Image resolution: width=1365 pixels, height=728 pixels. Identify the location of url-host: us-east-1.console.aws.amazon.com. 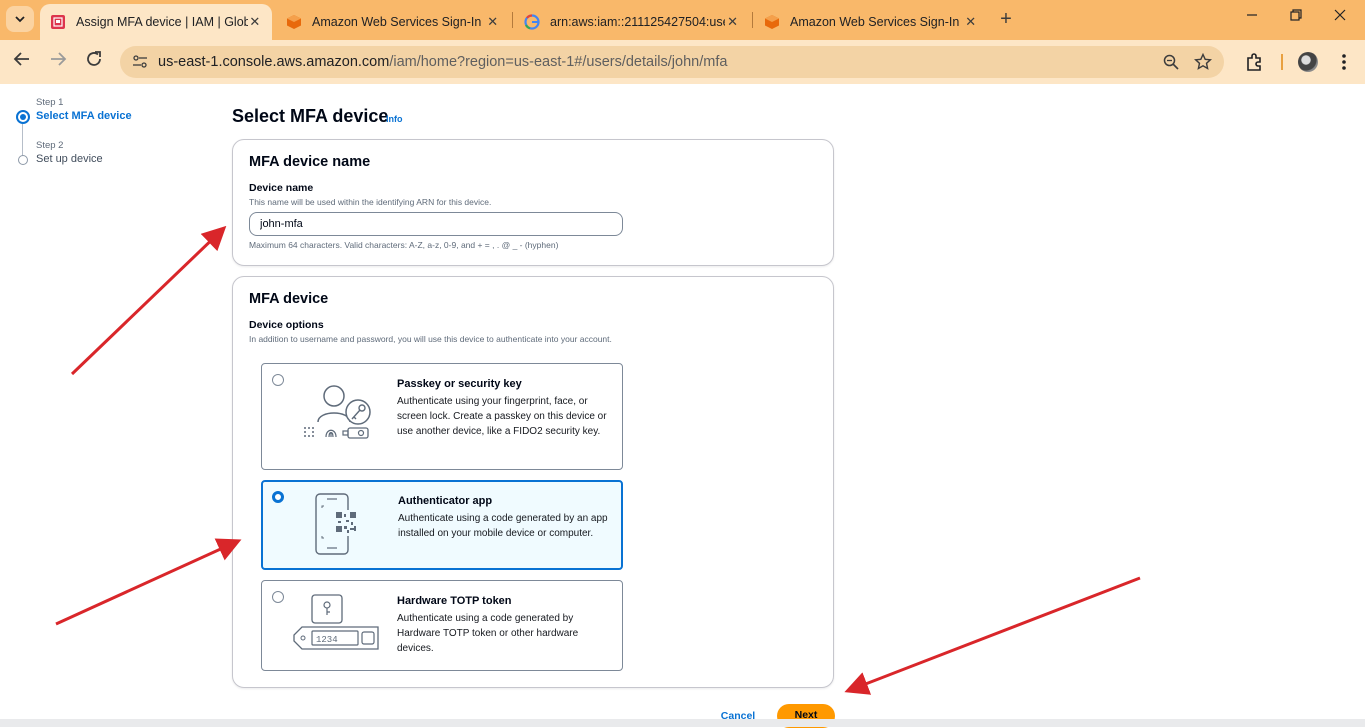
(274, 62).